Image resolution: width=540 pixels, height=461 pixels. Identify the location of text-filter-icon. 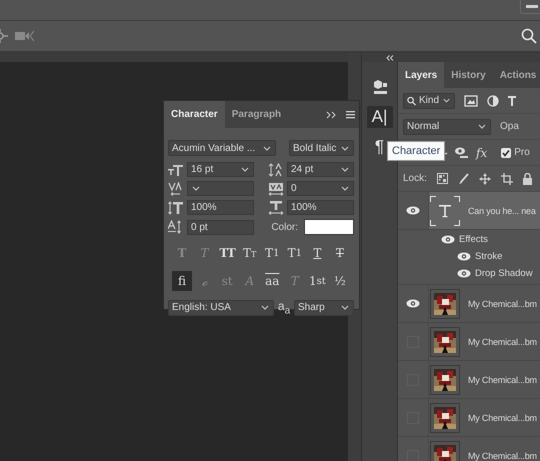
(512, 100).